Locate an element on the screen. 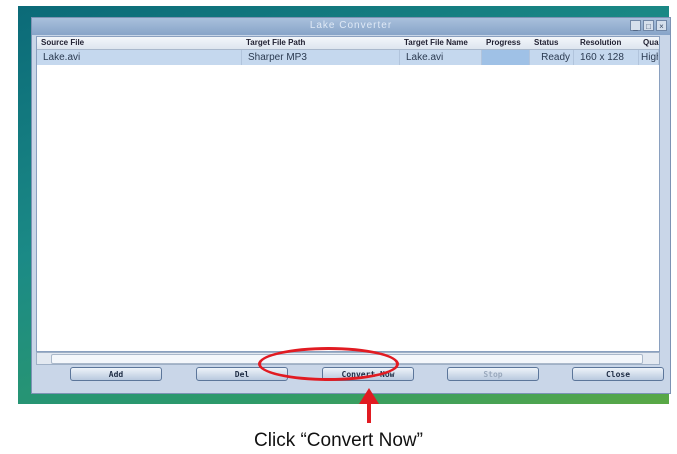 This screenshot has height=454, width=677. header-target-file-path: Target File Path is located at coordinates (275, 42).